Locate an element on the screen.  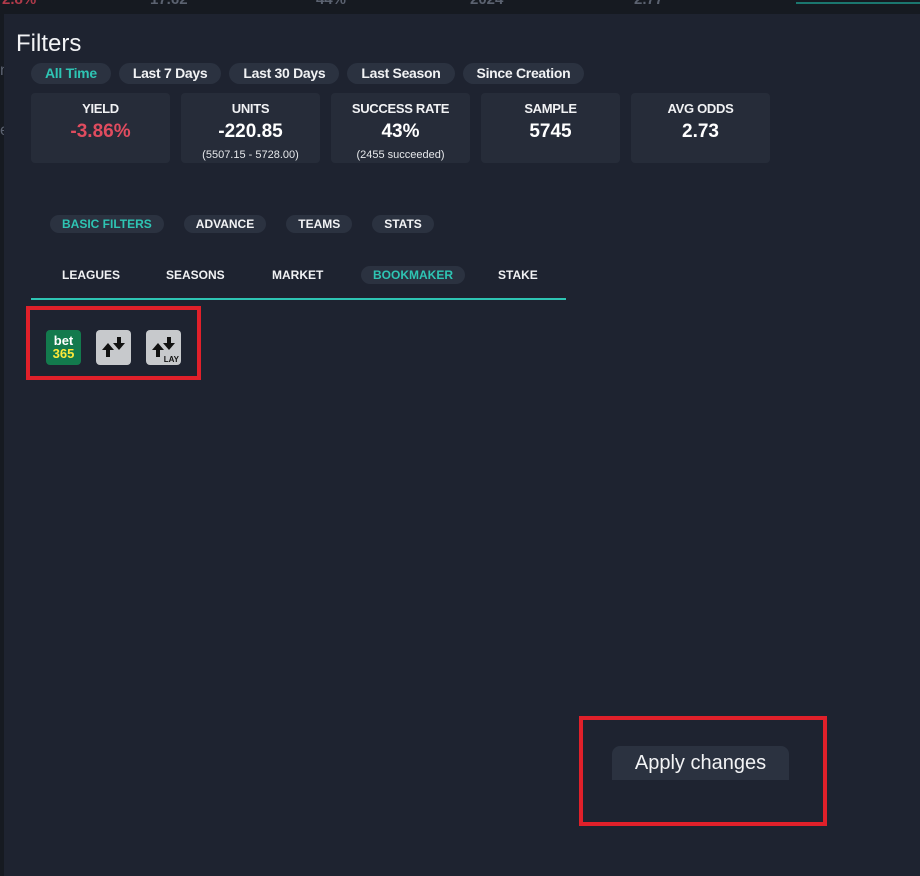
background-cell: 17.62 is located at coordinates (169, 4).